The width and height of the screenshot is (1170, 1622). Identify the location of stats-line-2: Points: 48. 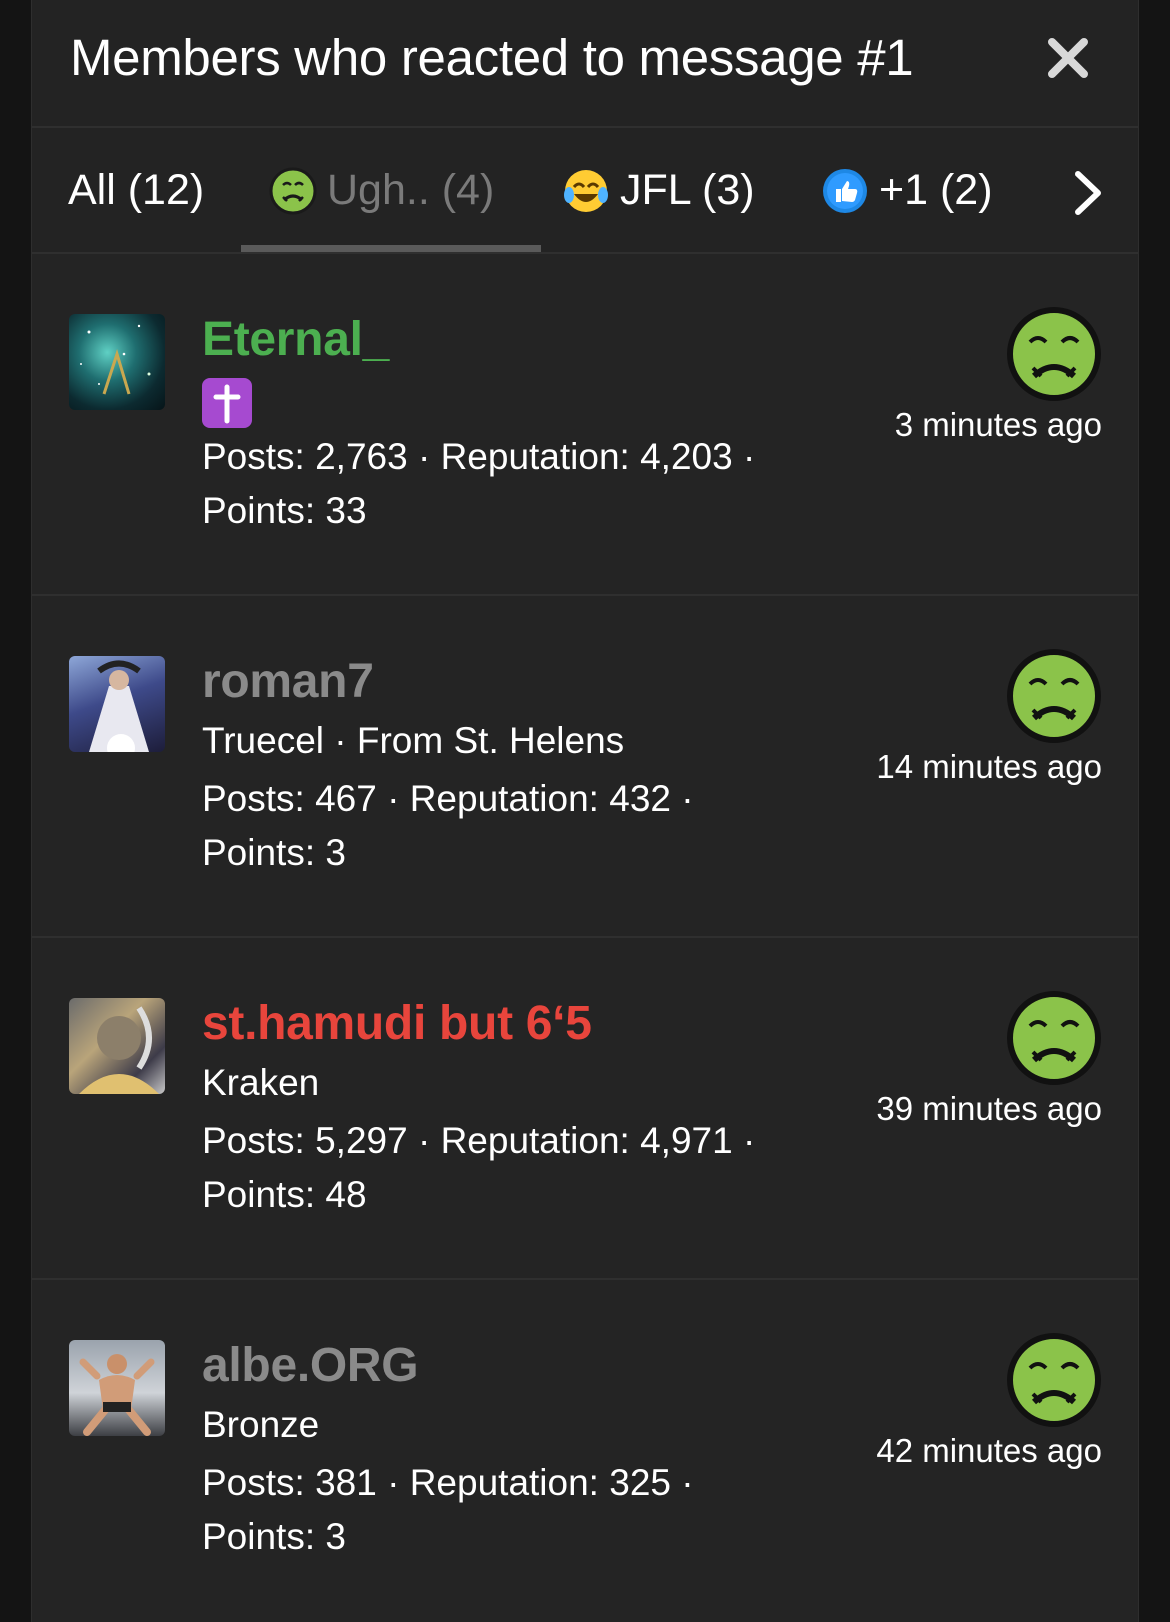
(284, 1194).